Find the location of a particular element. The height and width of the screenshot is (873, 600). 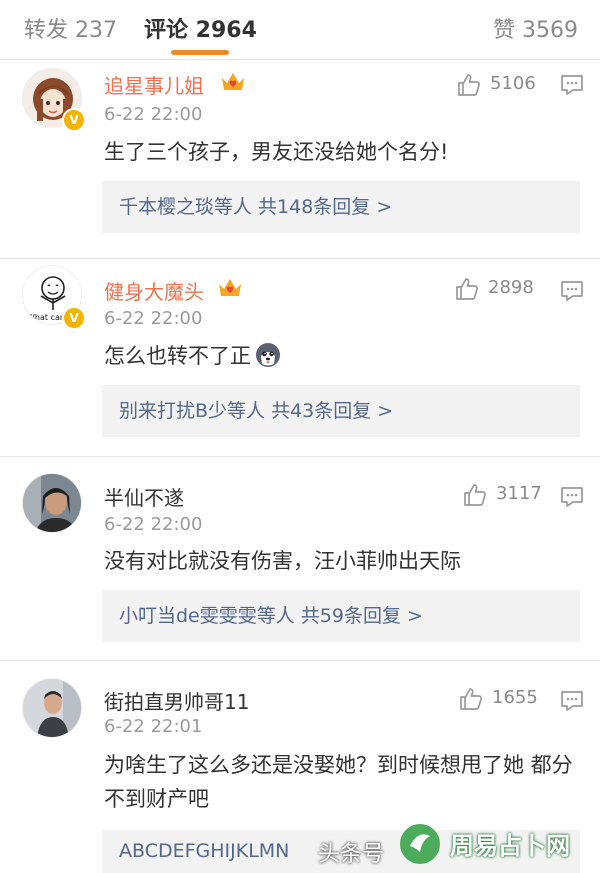

username: 街拍直男帅哥11 is located at coordinates (176, 700).